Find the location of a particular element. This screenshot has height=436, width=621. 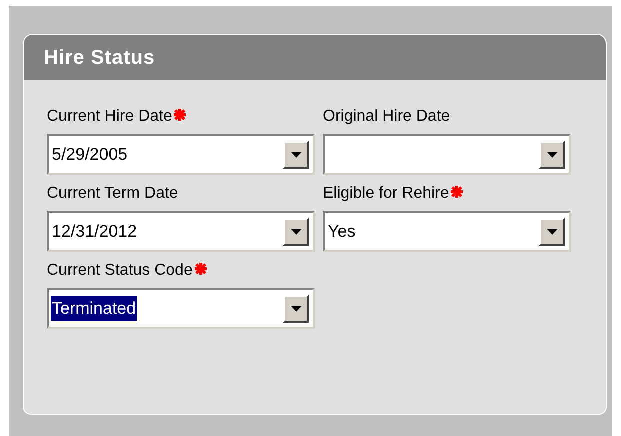

field-label: Current Hire Date is located at coordinates (109, 117).